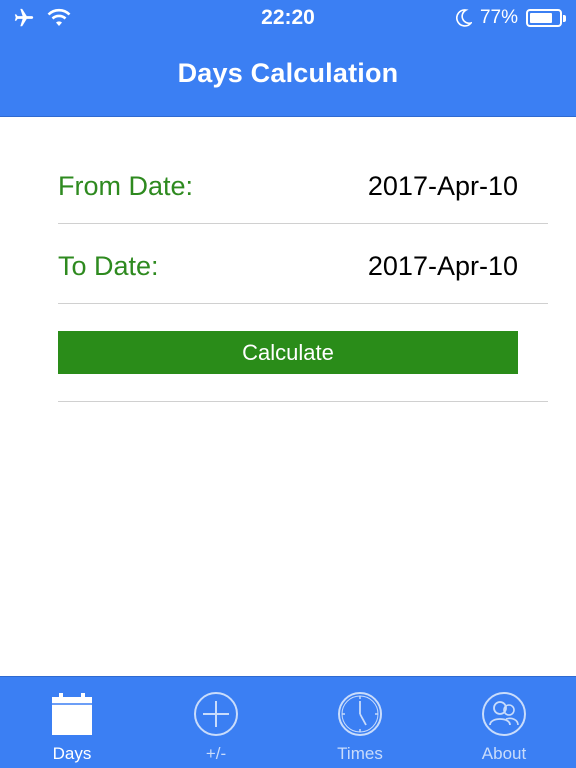  What do you see at coordinates (108, 266) in the screenshot?
I see `to-date-label: To Date:` at bounding box center [108, 266].